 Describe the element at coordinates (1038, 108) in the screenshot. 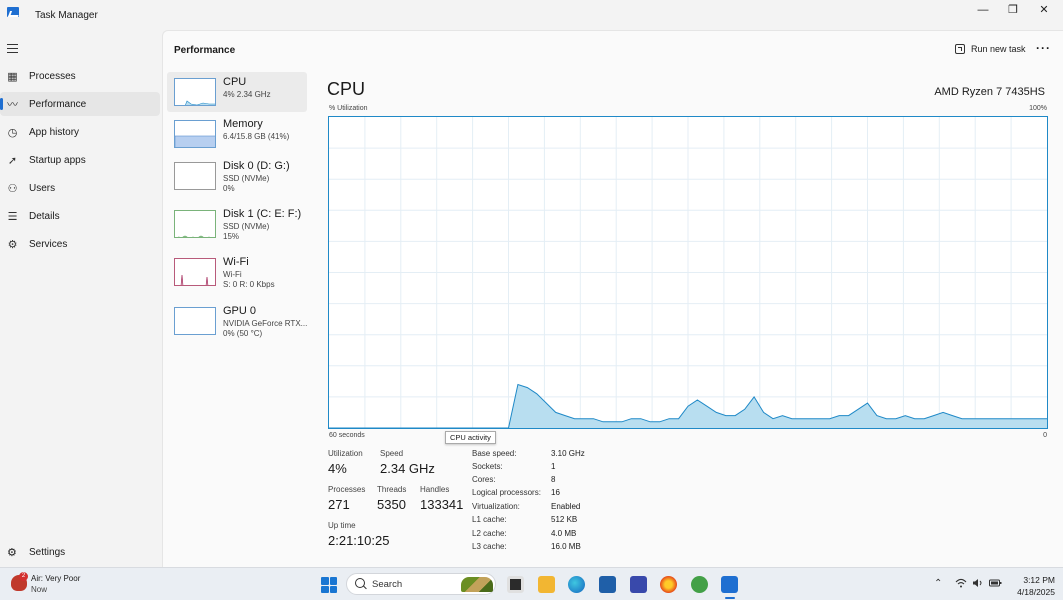

I see `axis-label-max: 100%` at that location.